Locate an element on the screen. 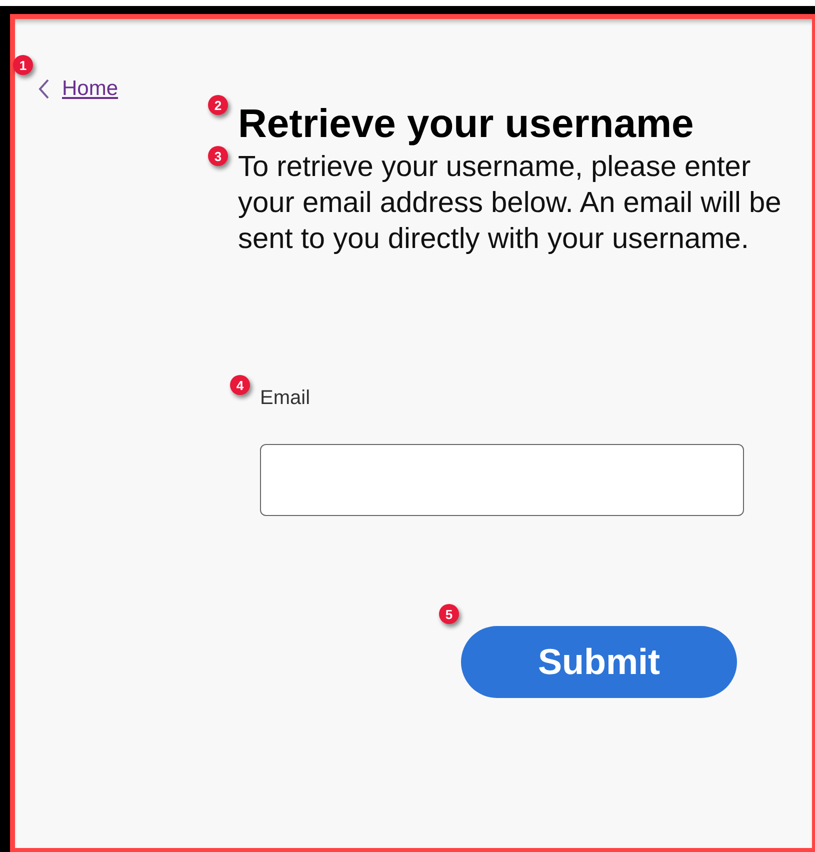 The width and height of the screenshot is (815, 852). page-heading: Retrieve your username is located at coordinates (466, 124).